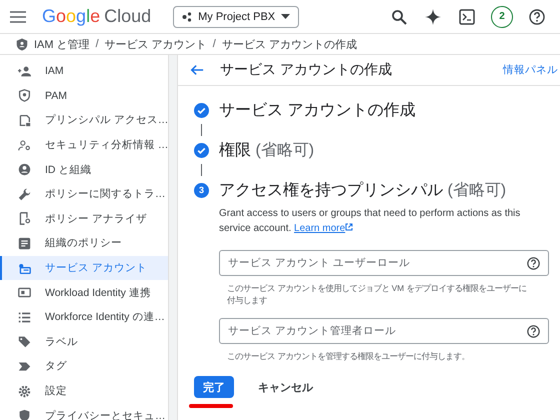  What do you see at coordinates (84, 366) in the screenshot?
I see `sidebar-item: タグ` at bounding box center [84, 366].